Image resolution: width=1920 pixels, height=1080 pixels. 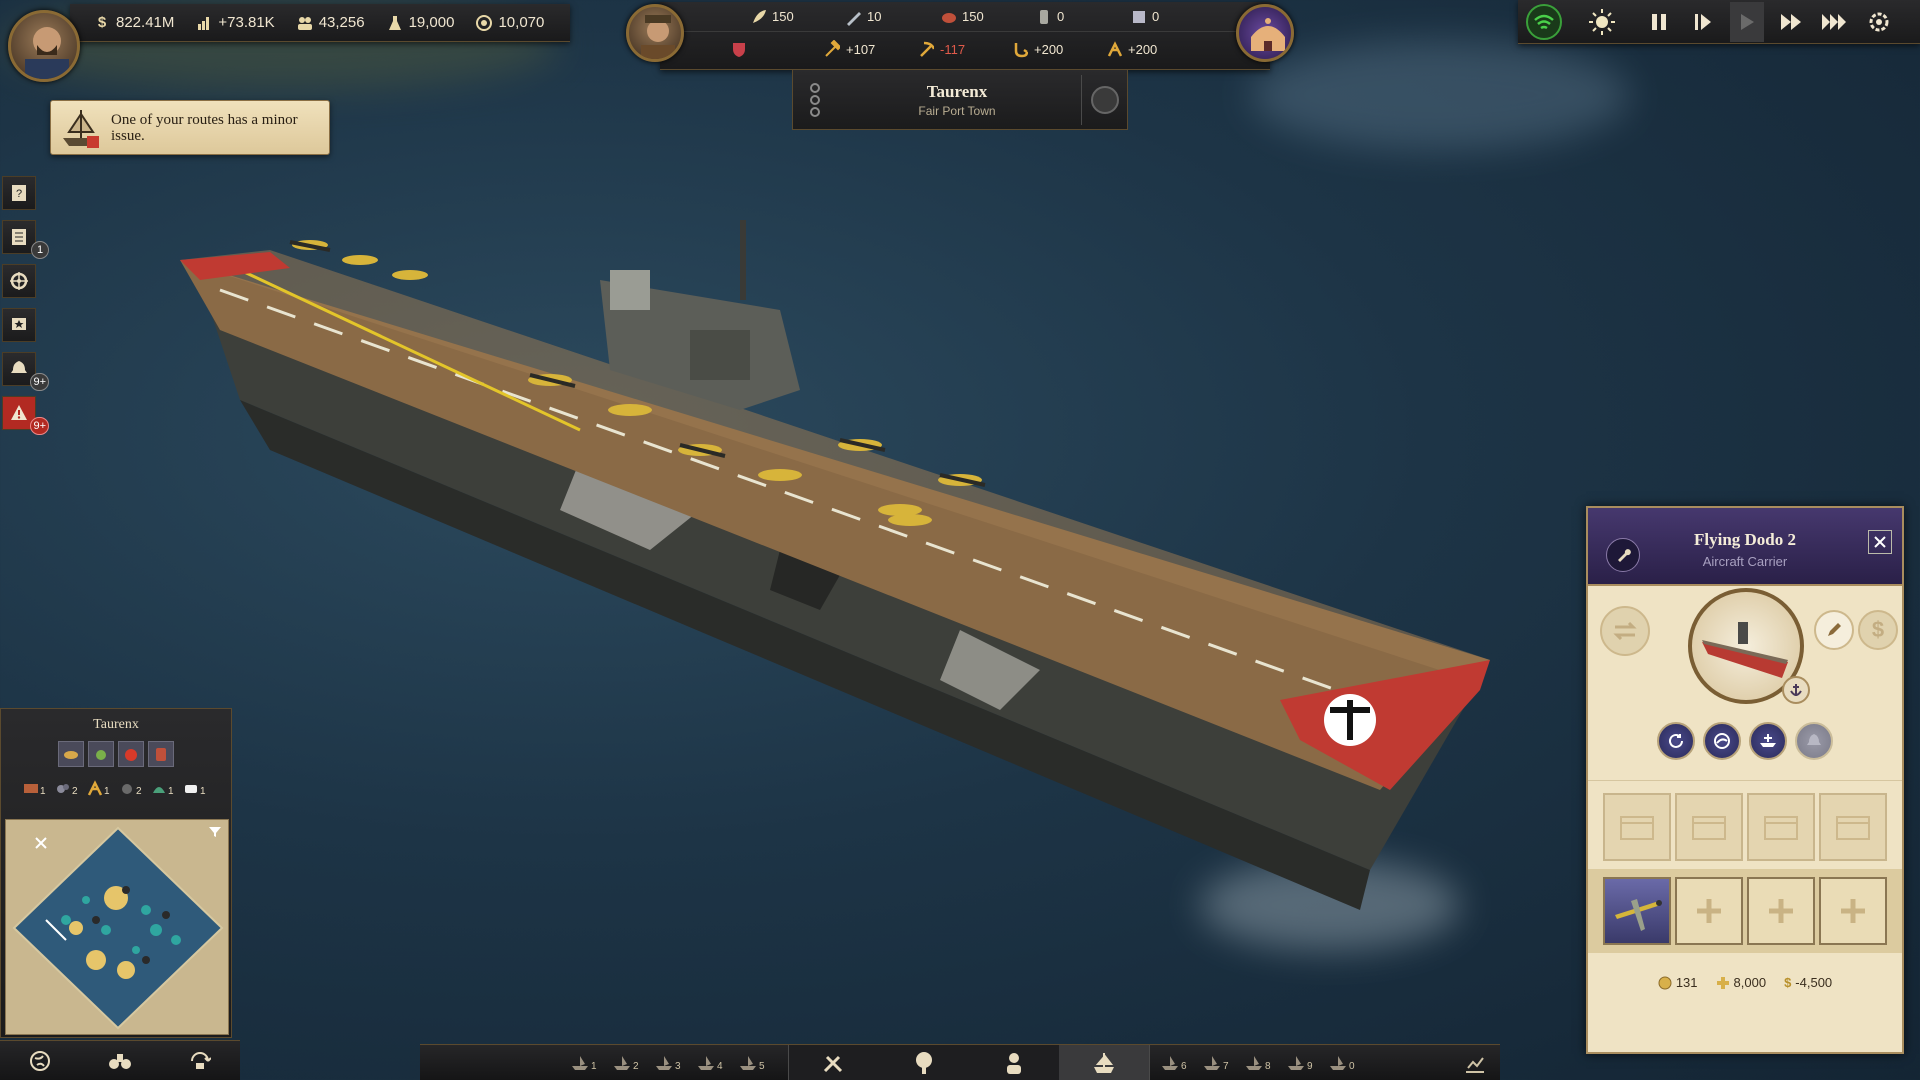 What do you see at coordinates (674, 1063) in the screenshot?
I see `ship-group-3: 3` at bounding box center [674, 1063].